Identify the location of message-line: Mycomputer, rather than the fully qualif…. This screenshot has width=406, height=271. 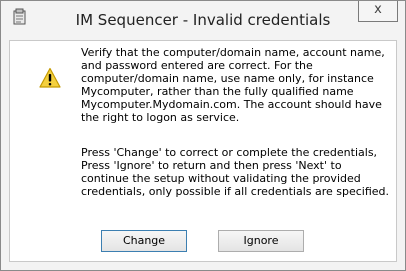
(217, 91).